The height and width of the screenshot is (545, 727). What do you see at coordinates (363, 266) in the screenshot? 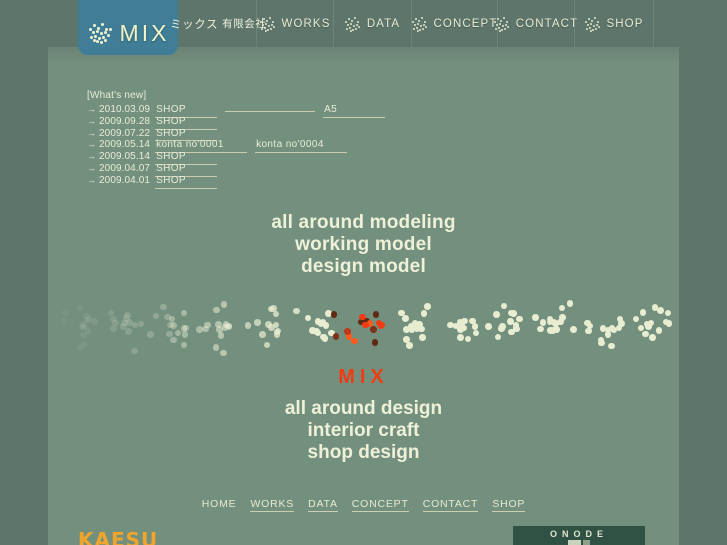
I see `hero-line-3: design model` at bounding box center [363, 266].